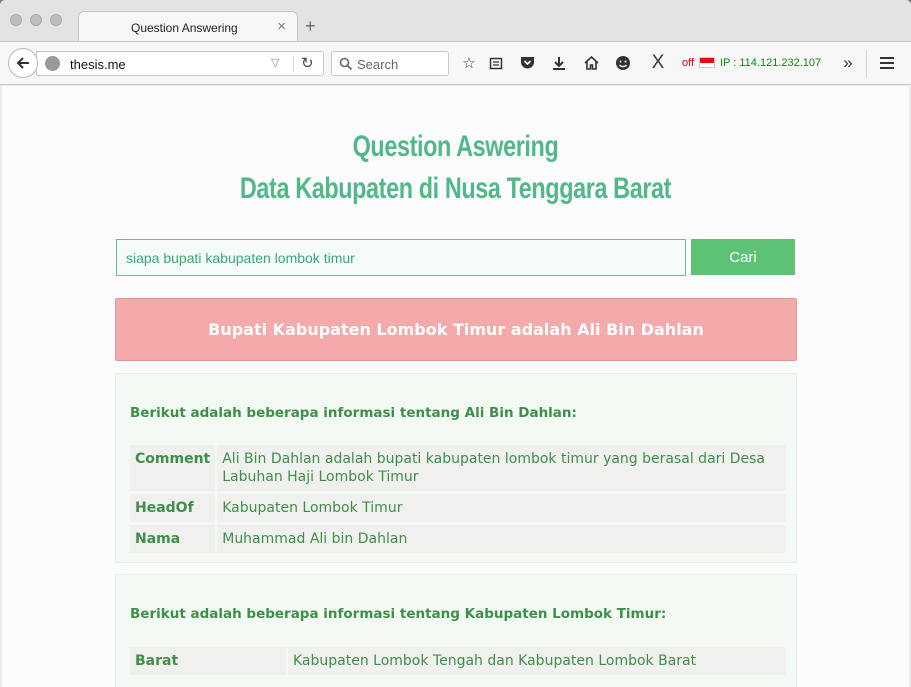 The height and width of the screenshot is (687, 911). What do you see at coordinates (866, 64) in the screenshot?
I see `toolbar-separator` at bounding box center [866, 64].